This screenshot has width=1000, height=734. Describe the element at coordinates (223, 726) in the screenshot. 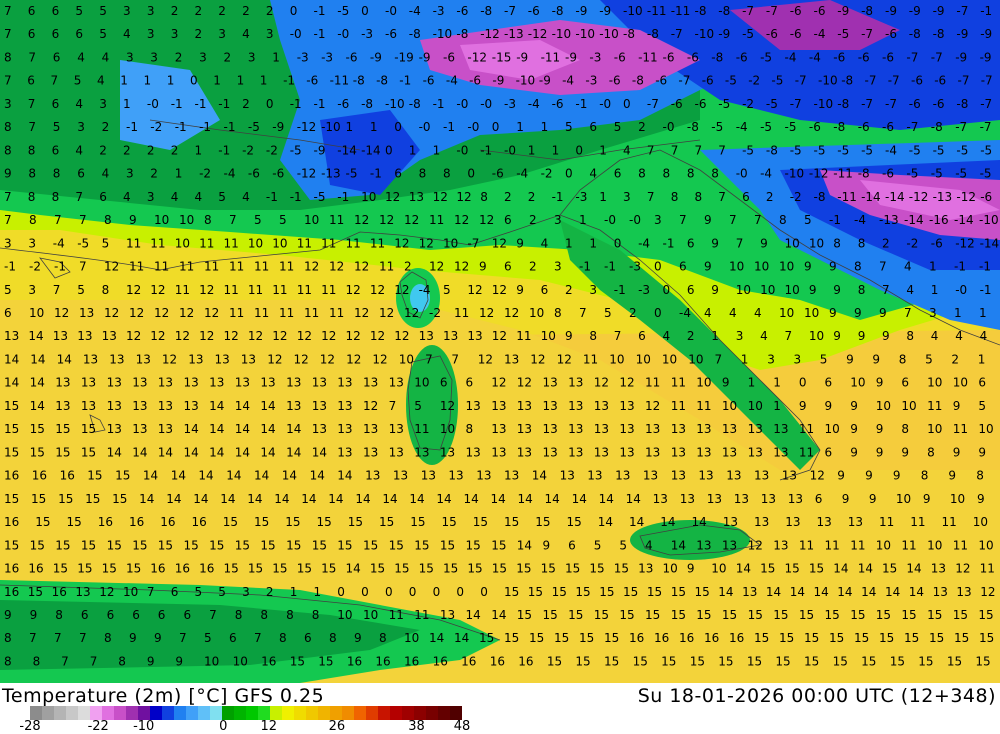

I see `colorbar-tick-label: 0` at that location.